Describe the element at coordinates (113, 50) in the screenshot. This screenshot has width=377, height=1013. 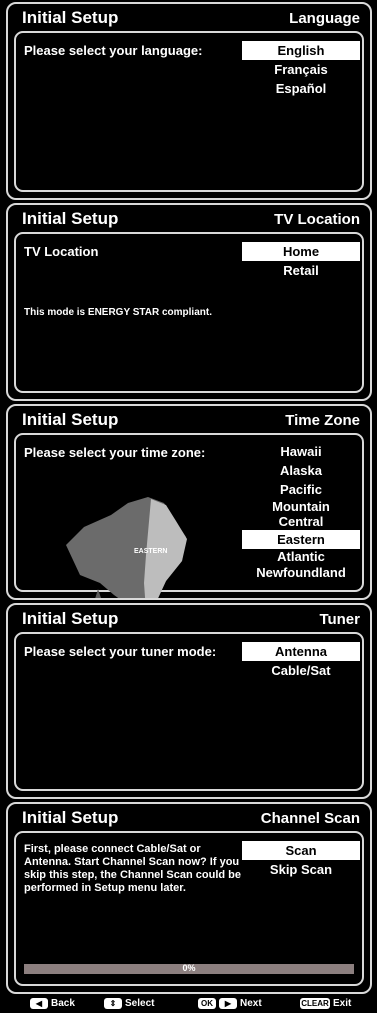
I see `language-prompt: Please select your language:` at that location.